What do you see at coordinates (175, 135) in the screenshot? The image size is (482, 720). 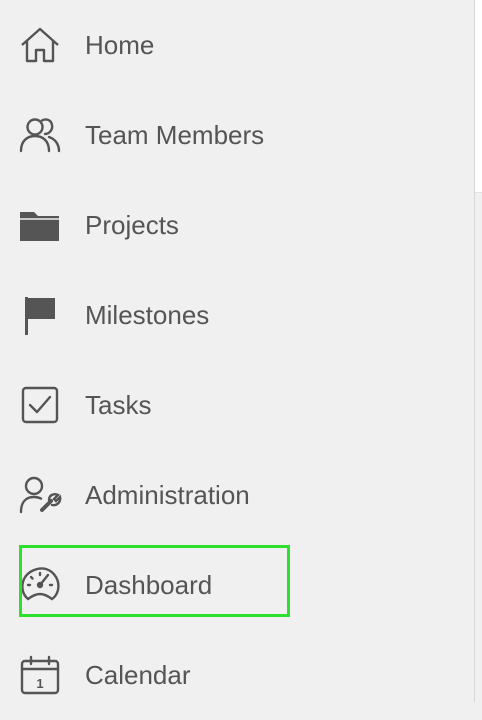 I see `sidebar-item-label: Team Members` at bounding box center [175, 135].